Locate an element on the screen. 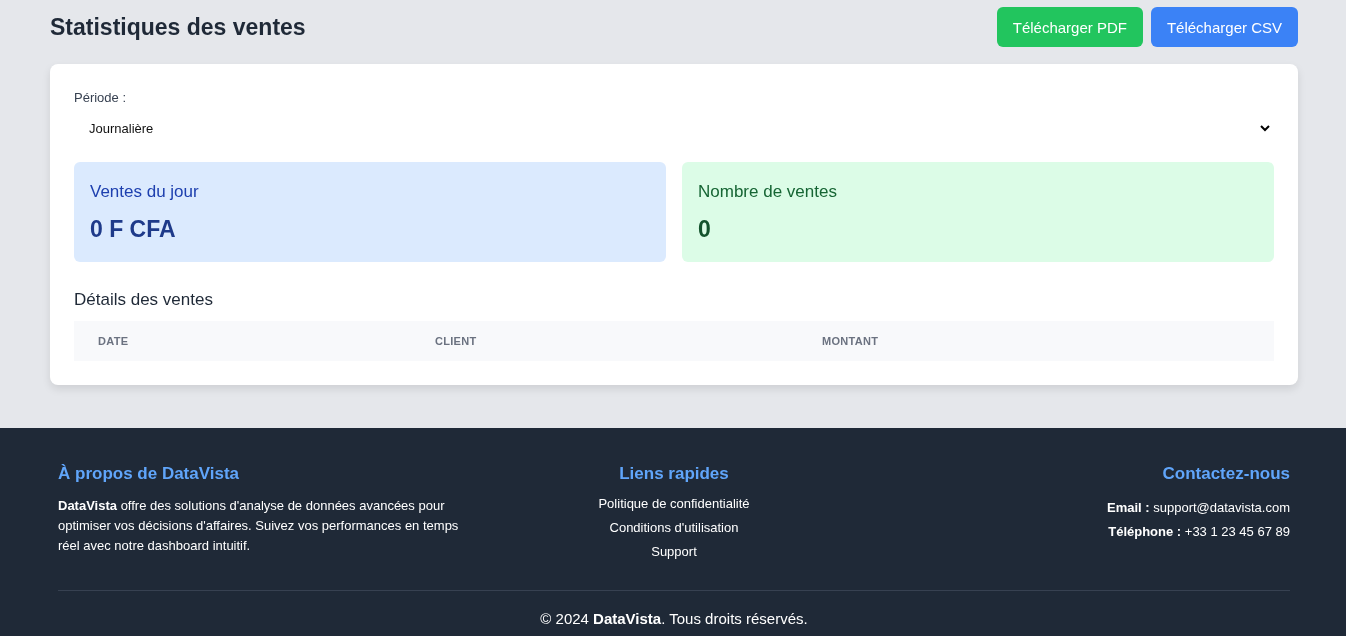  period-label: Période : is located at coordinates (101, 97).